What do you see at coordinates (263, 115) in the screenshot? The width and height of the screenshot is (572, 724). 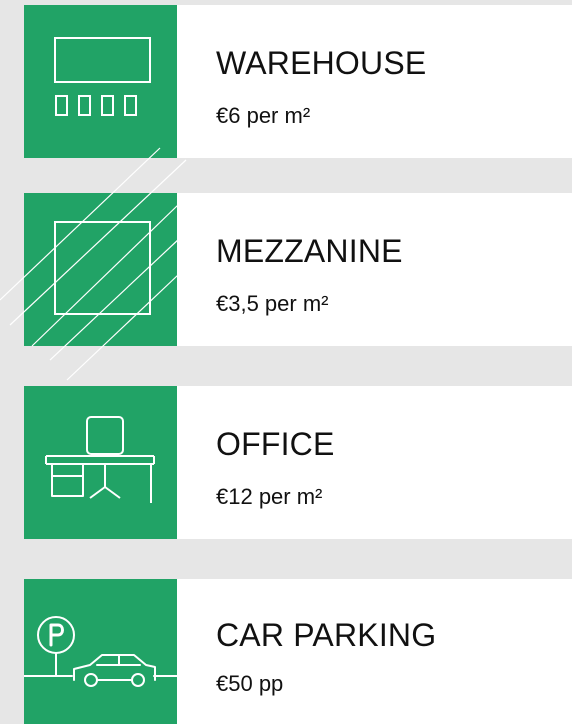 I see `item-price: €6 per m²` at bounding box center [263, 115].